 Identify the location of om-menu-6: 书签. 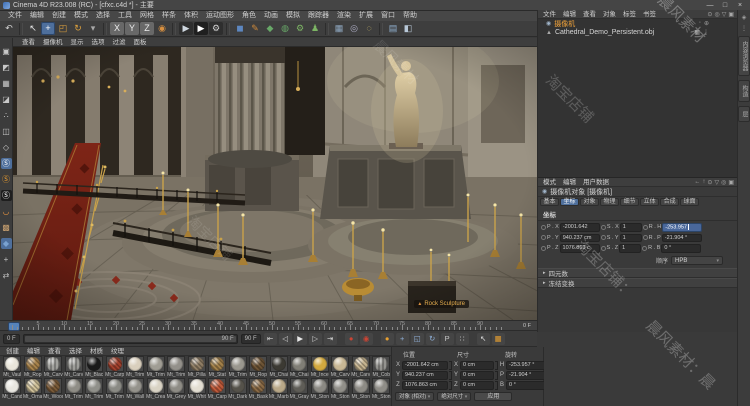
(649, 14).